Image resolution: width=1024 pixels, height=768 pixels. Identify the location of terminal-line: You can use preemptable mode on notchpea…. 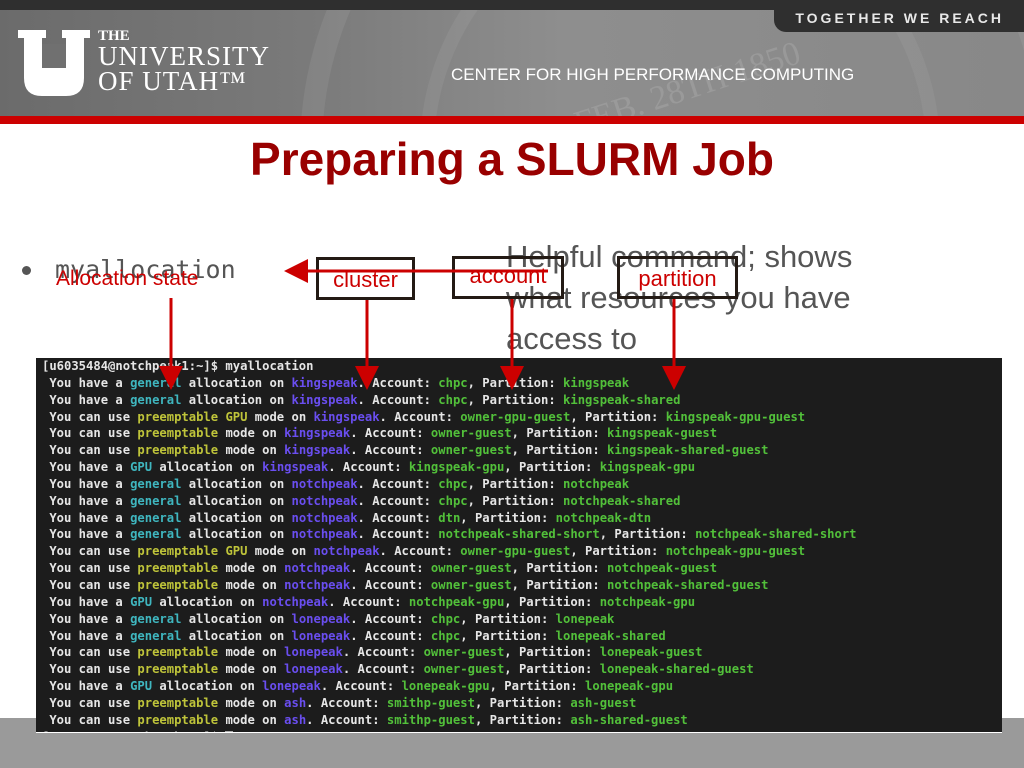
(519, 568).